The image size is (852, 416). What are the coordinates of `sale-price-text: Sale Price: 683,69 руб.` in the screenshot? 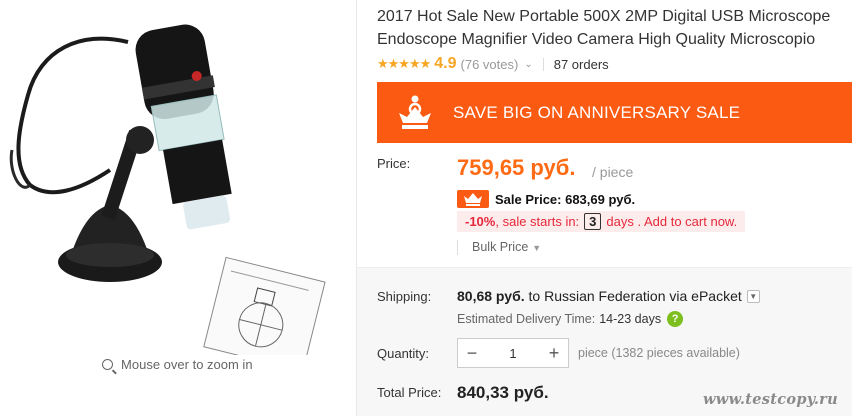 It's located at (565, 199).